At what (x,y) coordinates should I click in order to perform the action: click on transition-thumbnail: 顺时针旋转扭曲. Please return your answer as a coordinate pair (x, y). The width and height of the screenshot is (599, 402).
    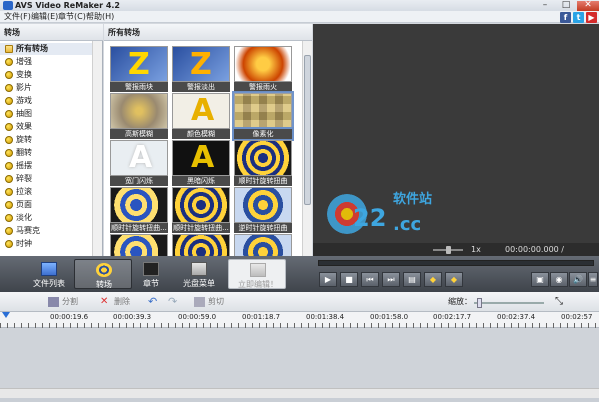
    Looking at the image, I should click on (263, 163).